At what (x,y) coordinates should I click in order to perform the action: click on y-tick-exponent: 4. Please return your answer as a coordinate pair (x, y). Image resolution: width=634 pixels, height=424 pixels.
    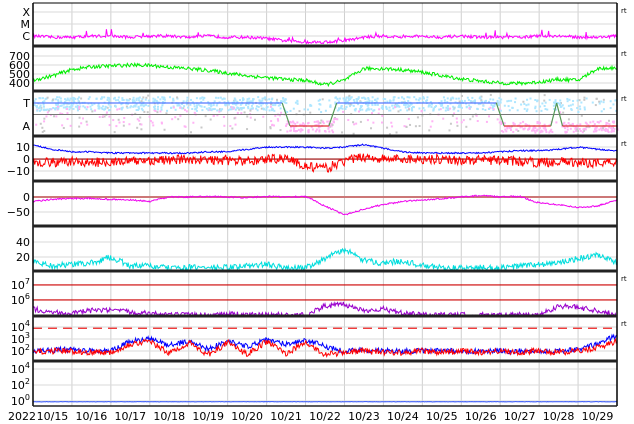
    Looking at the image, I should click on (27, 323).